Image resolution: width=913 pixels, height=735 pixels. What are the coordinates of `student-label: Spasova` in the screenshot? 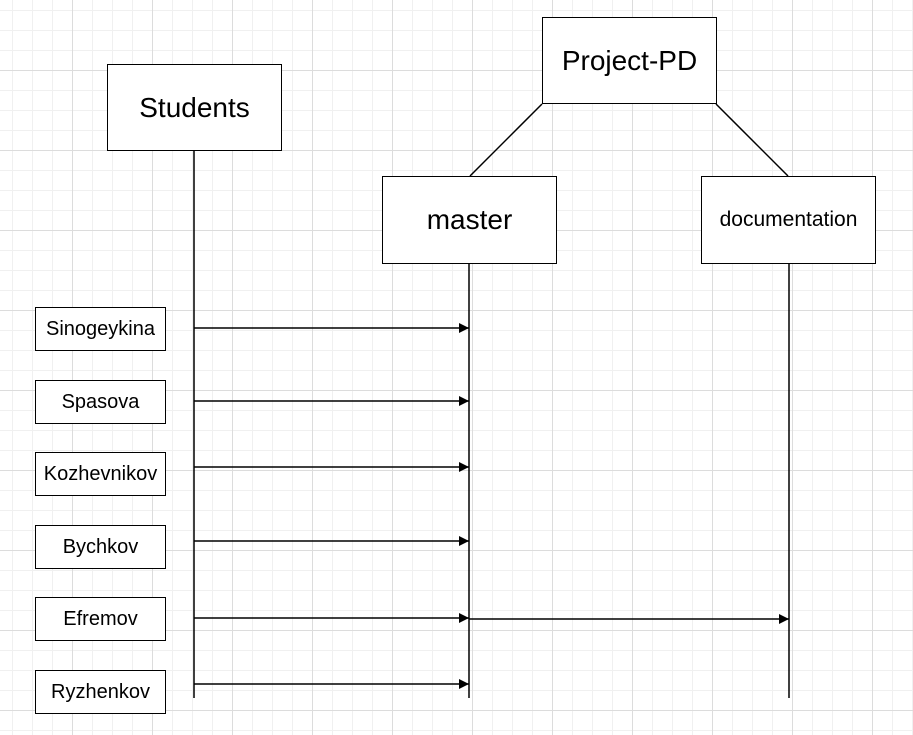 It's located at (100, 401).